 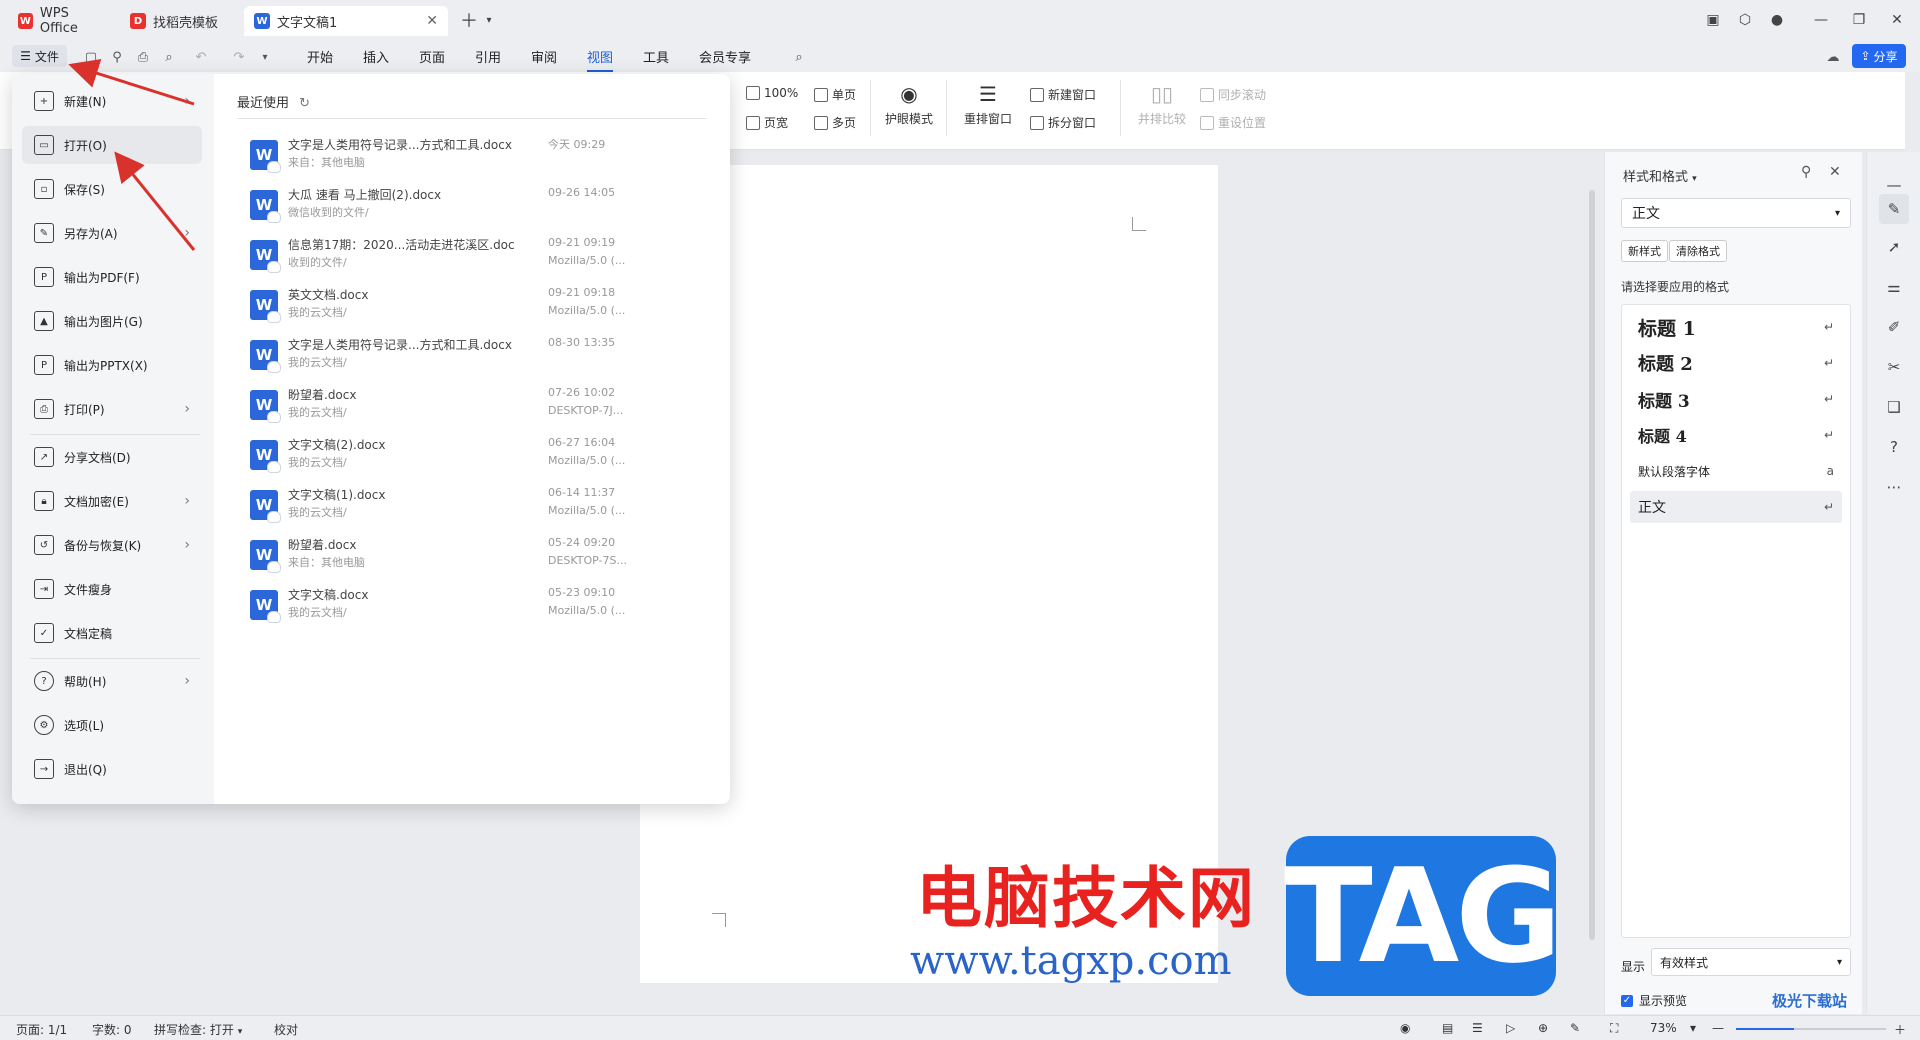 What do you see at coordinates (1736, 507) in the screenshot?
I see `style-body-text: 正文 ↵` at bounding box center [1736, 507].